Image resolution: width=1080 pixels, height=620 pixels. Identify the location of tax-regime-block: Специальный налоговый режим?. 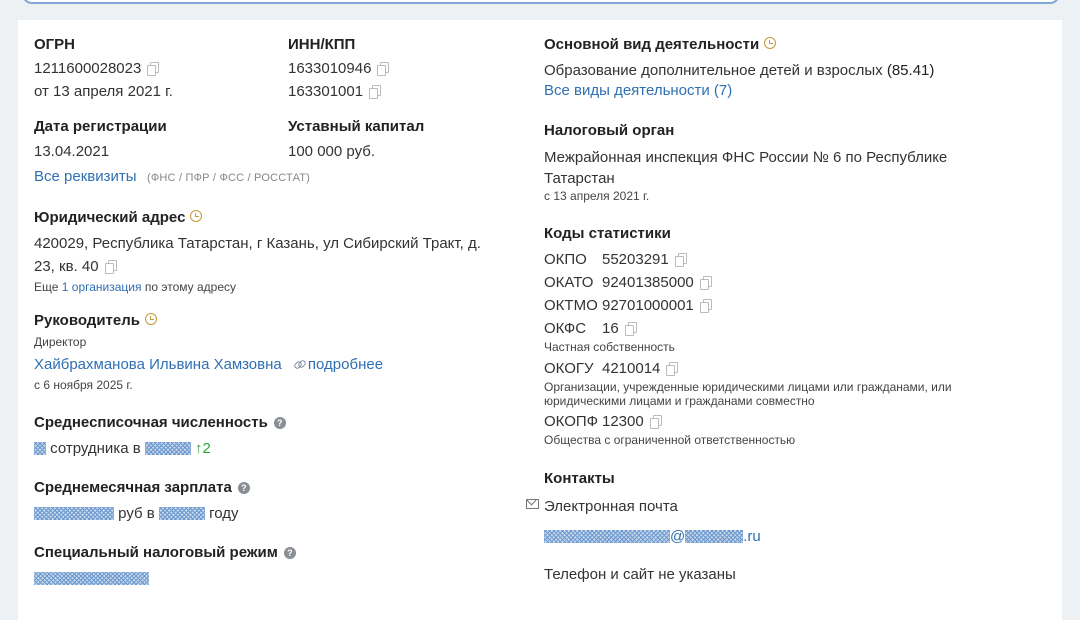
(284, 567).